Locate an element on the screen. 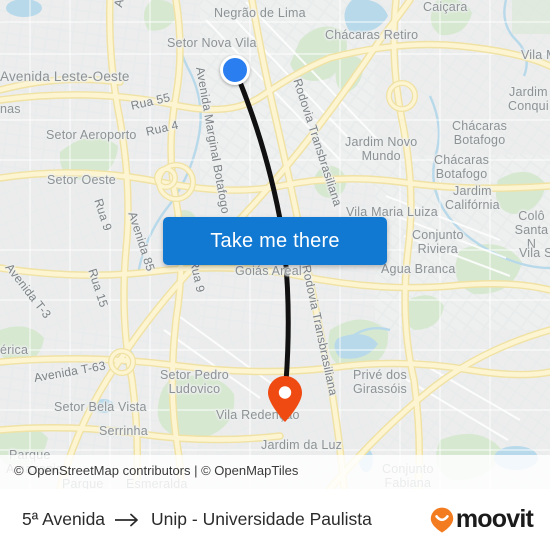 The height and width of the screenshot is (550, 550). origin-location-dot is located at coordinates (235, 70).